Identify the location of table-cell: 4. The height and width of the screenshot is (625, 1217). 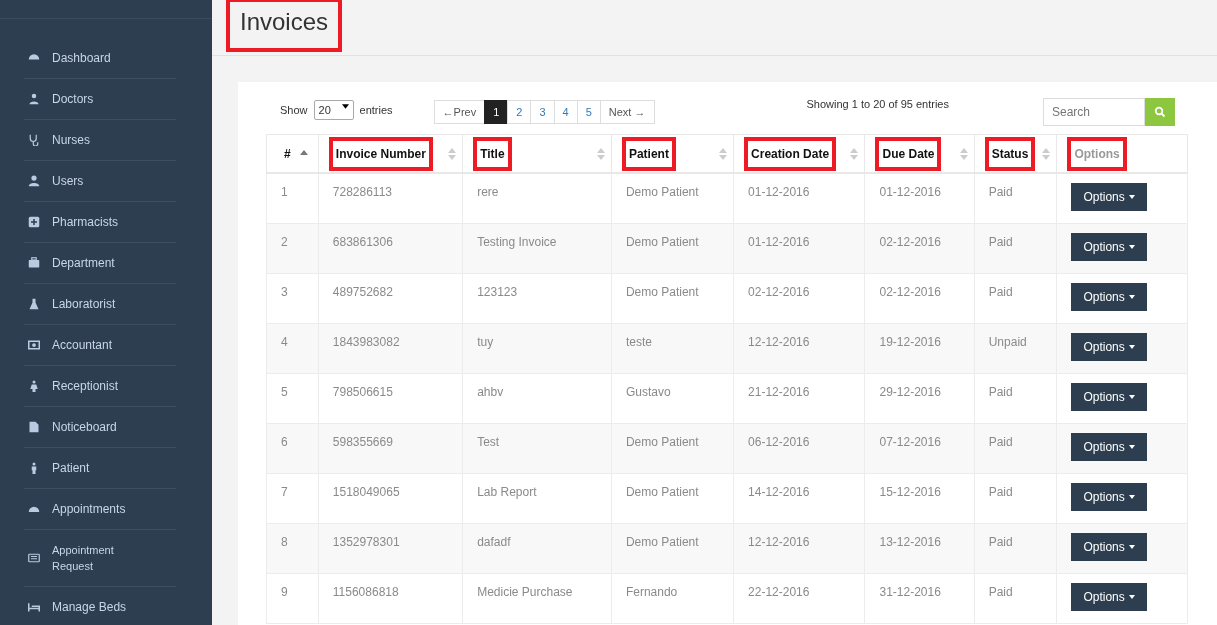
(292, 348).